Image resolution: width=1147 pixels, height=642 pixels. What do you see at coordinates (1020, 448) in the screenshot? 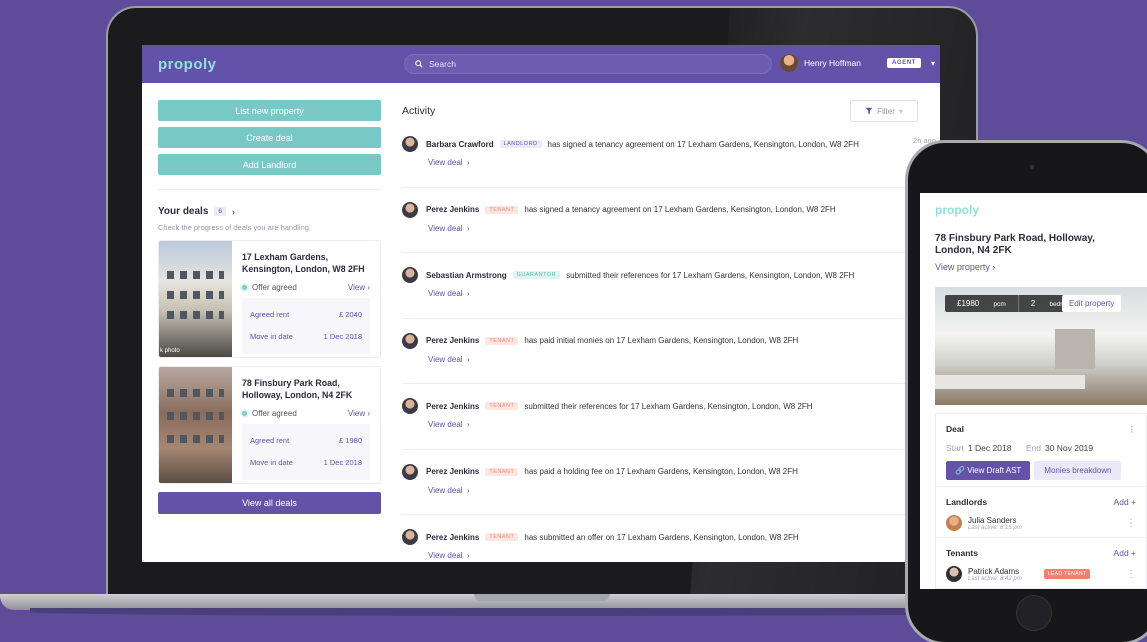
I see `deal-dates: Start 1 Dec 2018 End 30 Nov 2019` at bounding box center [1020, 448].